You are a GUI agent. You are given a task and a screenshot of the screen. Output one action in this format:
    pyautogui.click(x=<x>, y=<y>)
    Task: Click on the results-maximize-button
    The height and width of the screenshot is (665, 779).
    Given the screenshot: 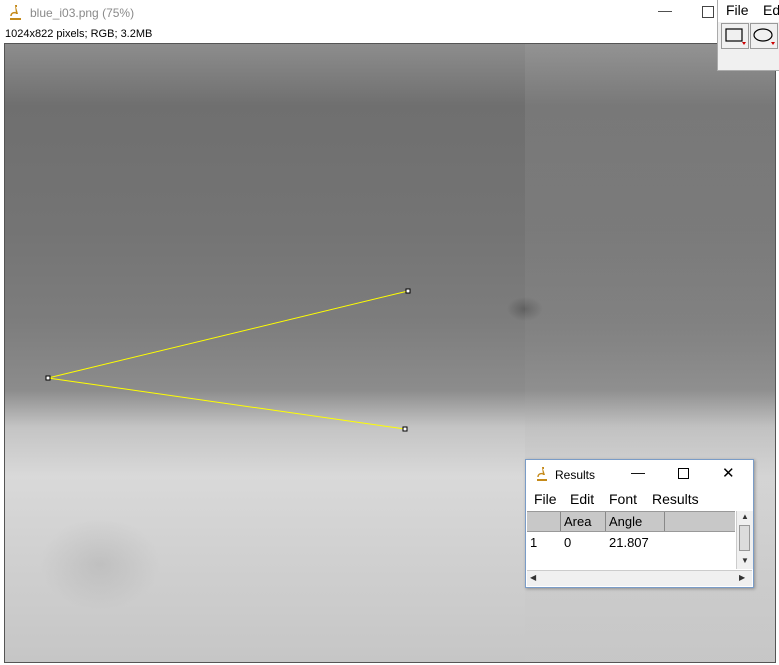 What is the action you would take?
    pyautogui.click(x=683, y=473)
    